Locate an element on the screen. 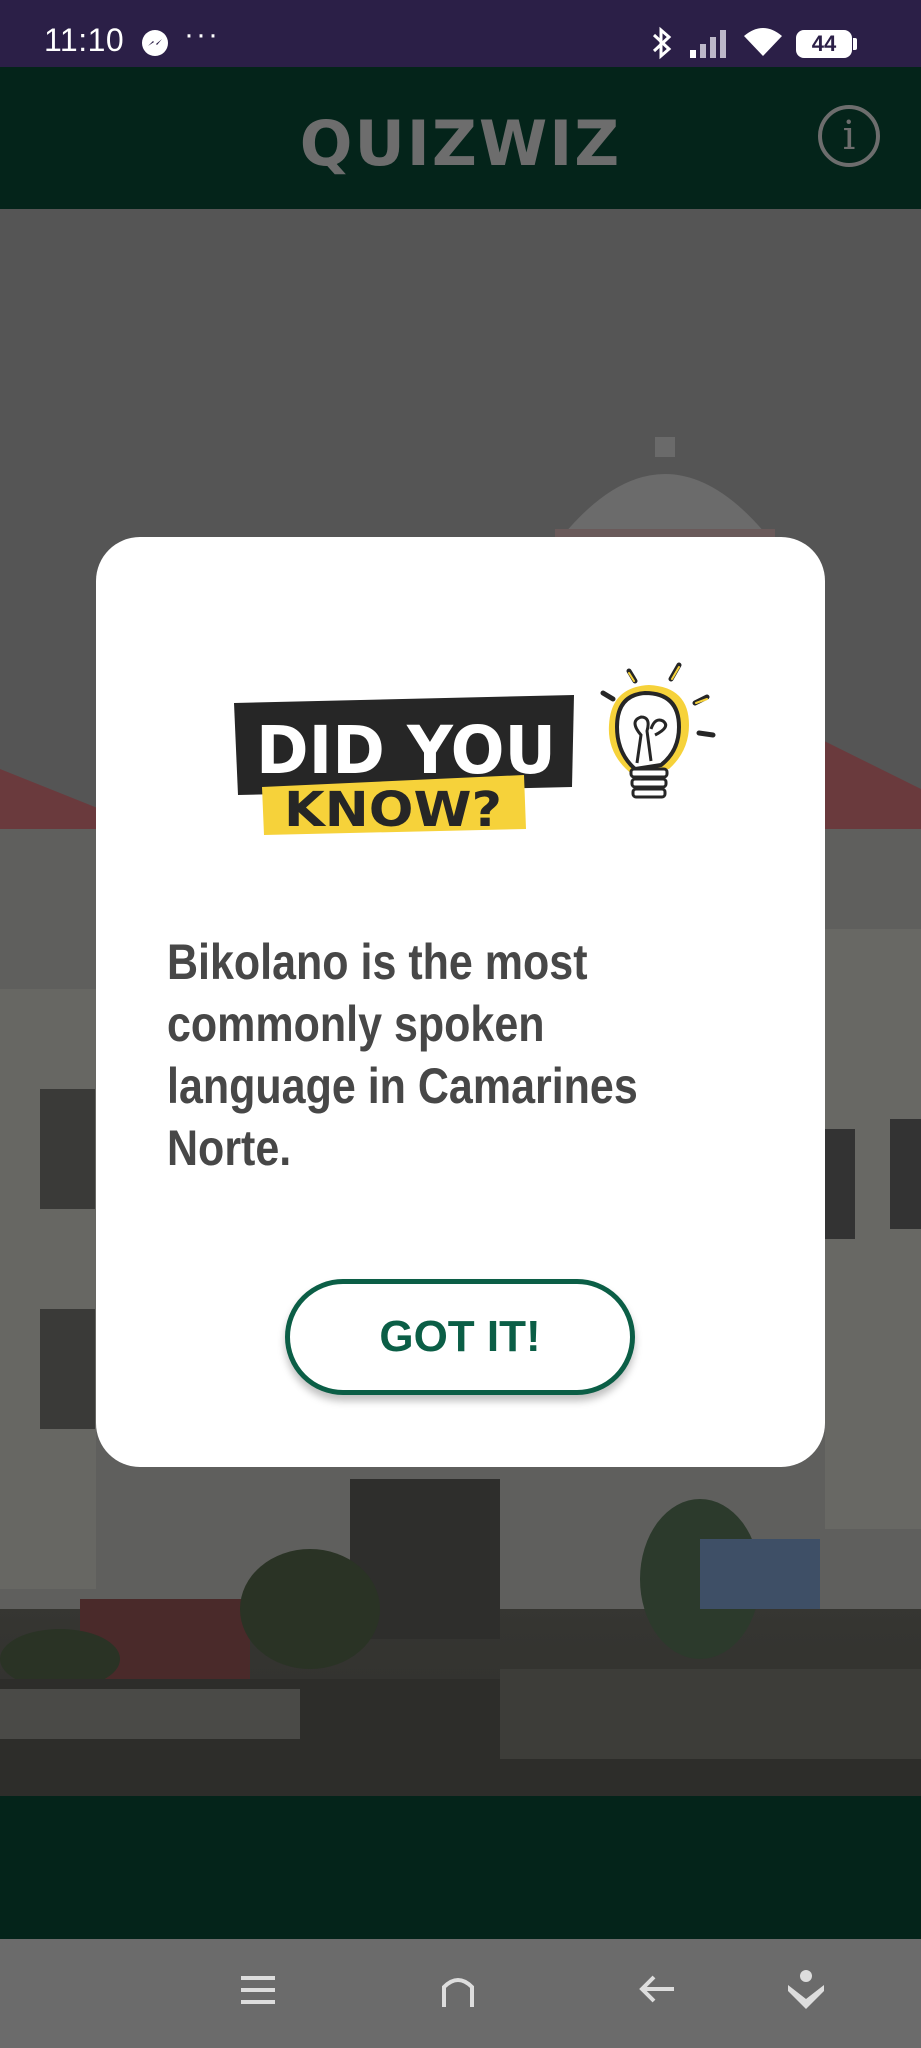  battery-tip is located at coordinates (855, 44).